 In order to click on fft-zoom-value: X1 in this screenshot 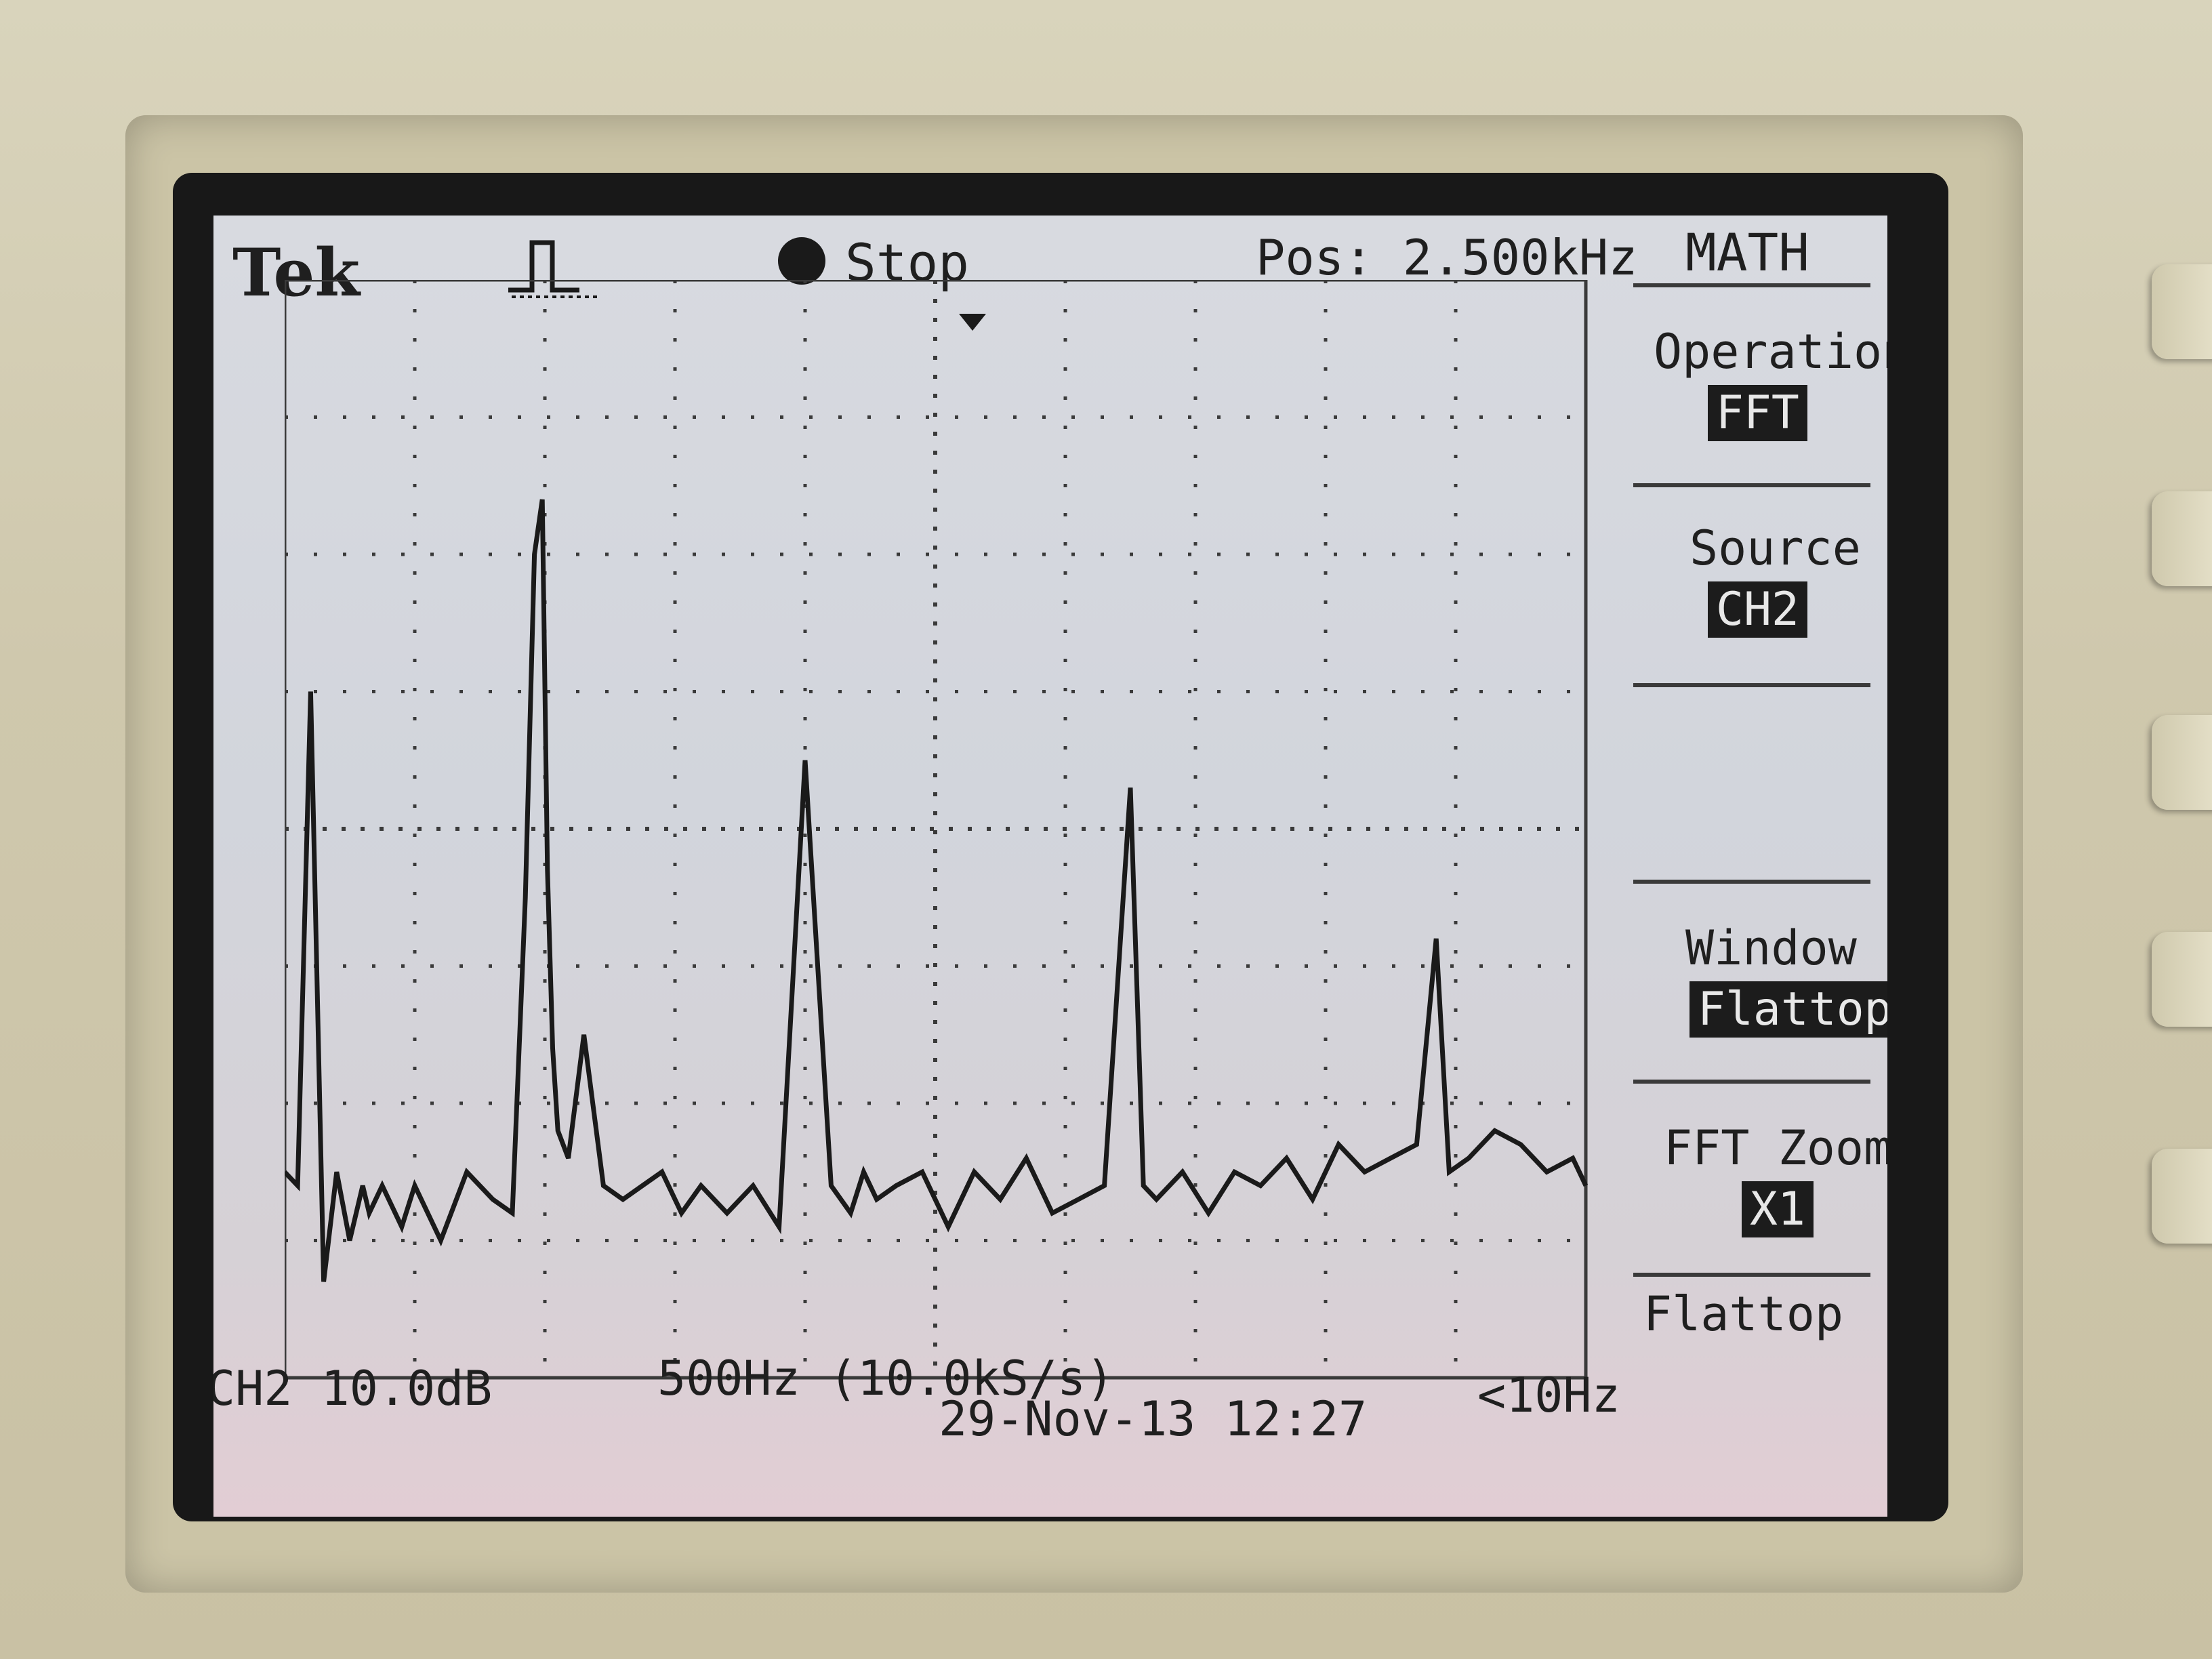, I will do `click(1778, 1209)`.